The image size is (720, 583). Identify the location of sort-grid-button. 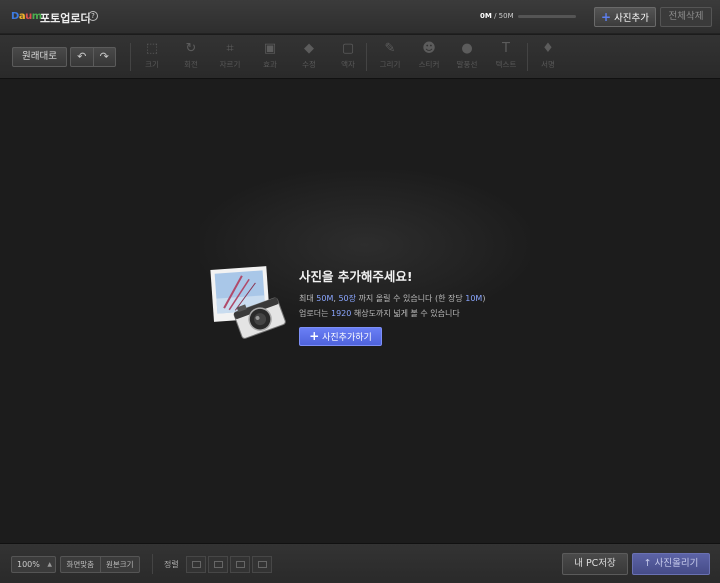
(196, 564).